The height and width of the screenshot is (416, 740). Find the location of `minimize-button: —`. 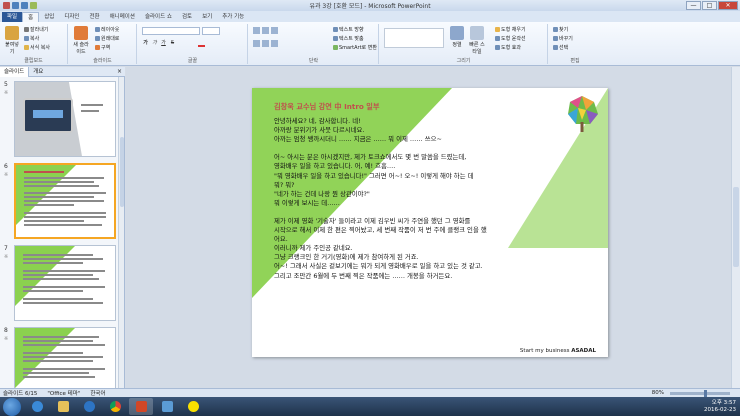

minimize-button: — is located at coordinates (693, 5).